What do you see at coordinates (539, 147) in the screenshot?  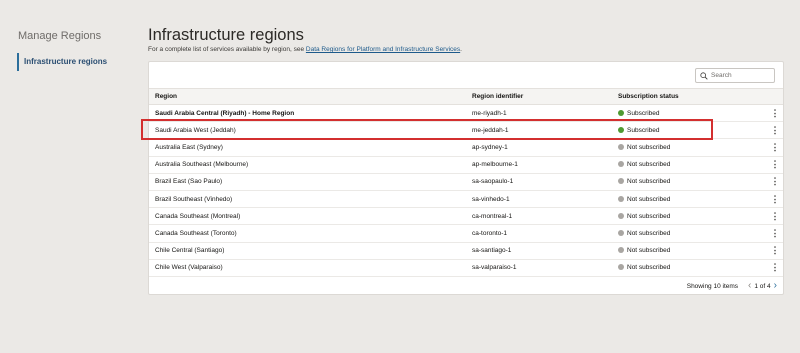 I see `region-identifier: ap-sydney-1` at bounding box center [539, 147].